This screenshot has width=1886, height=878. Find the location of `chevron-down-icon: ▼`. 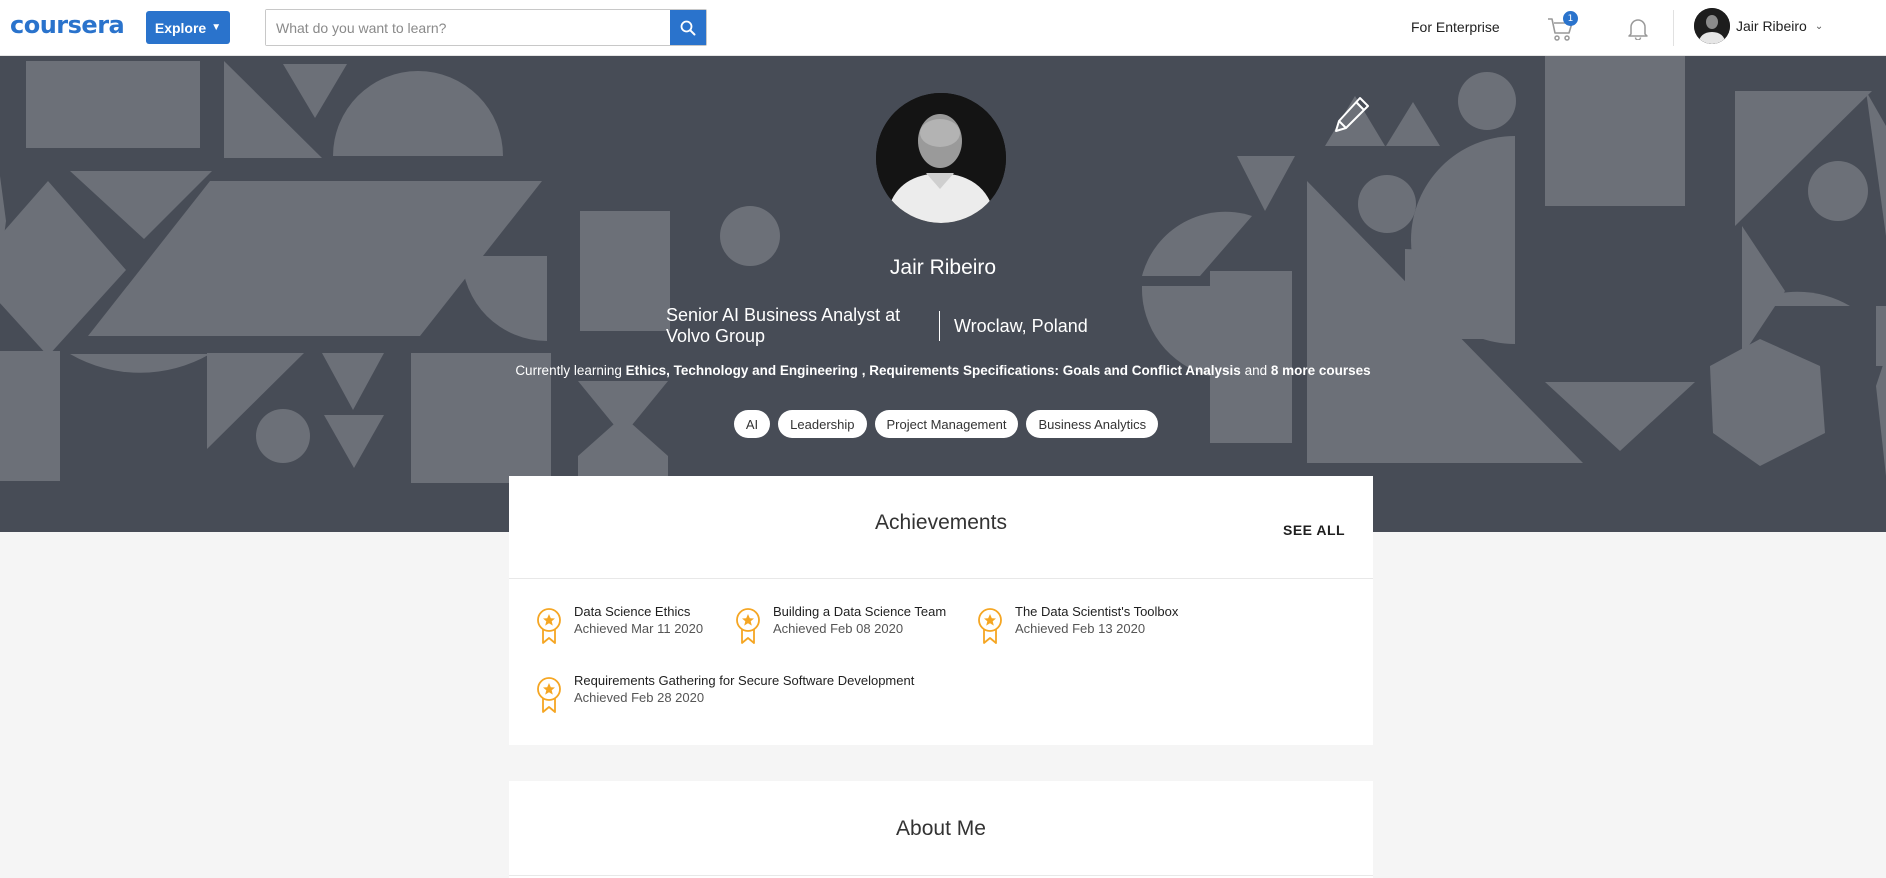

chevron-down-icon: ▼ is located at coordinates (216, 27).